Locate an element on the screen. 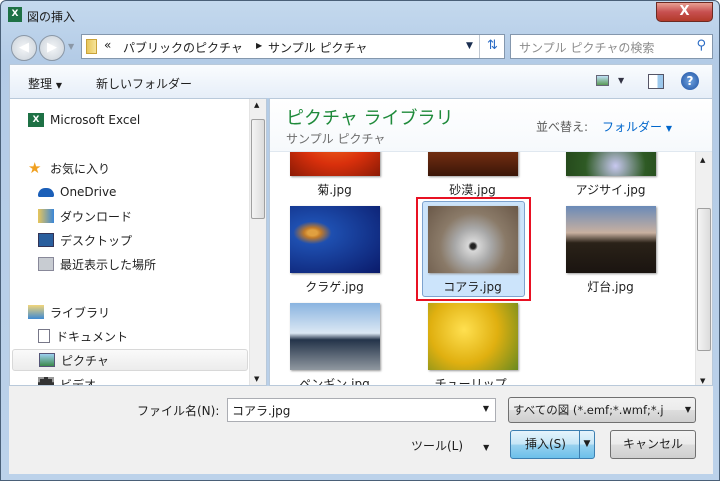  onedrive-icon is located at coordinates (46, 192).